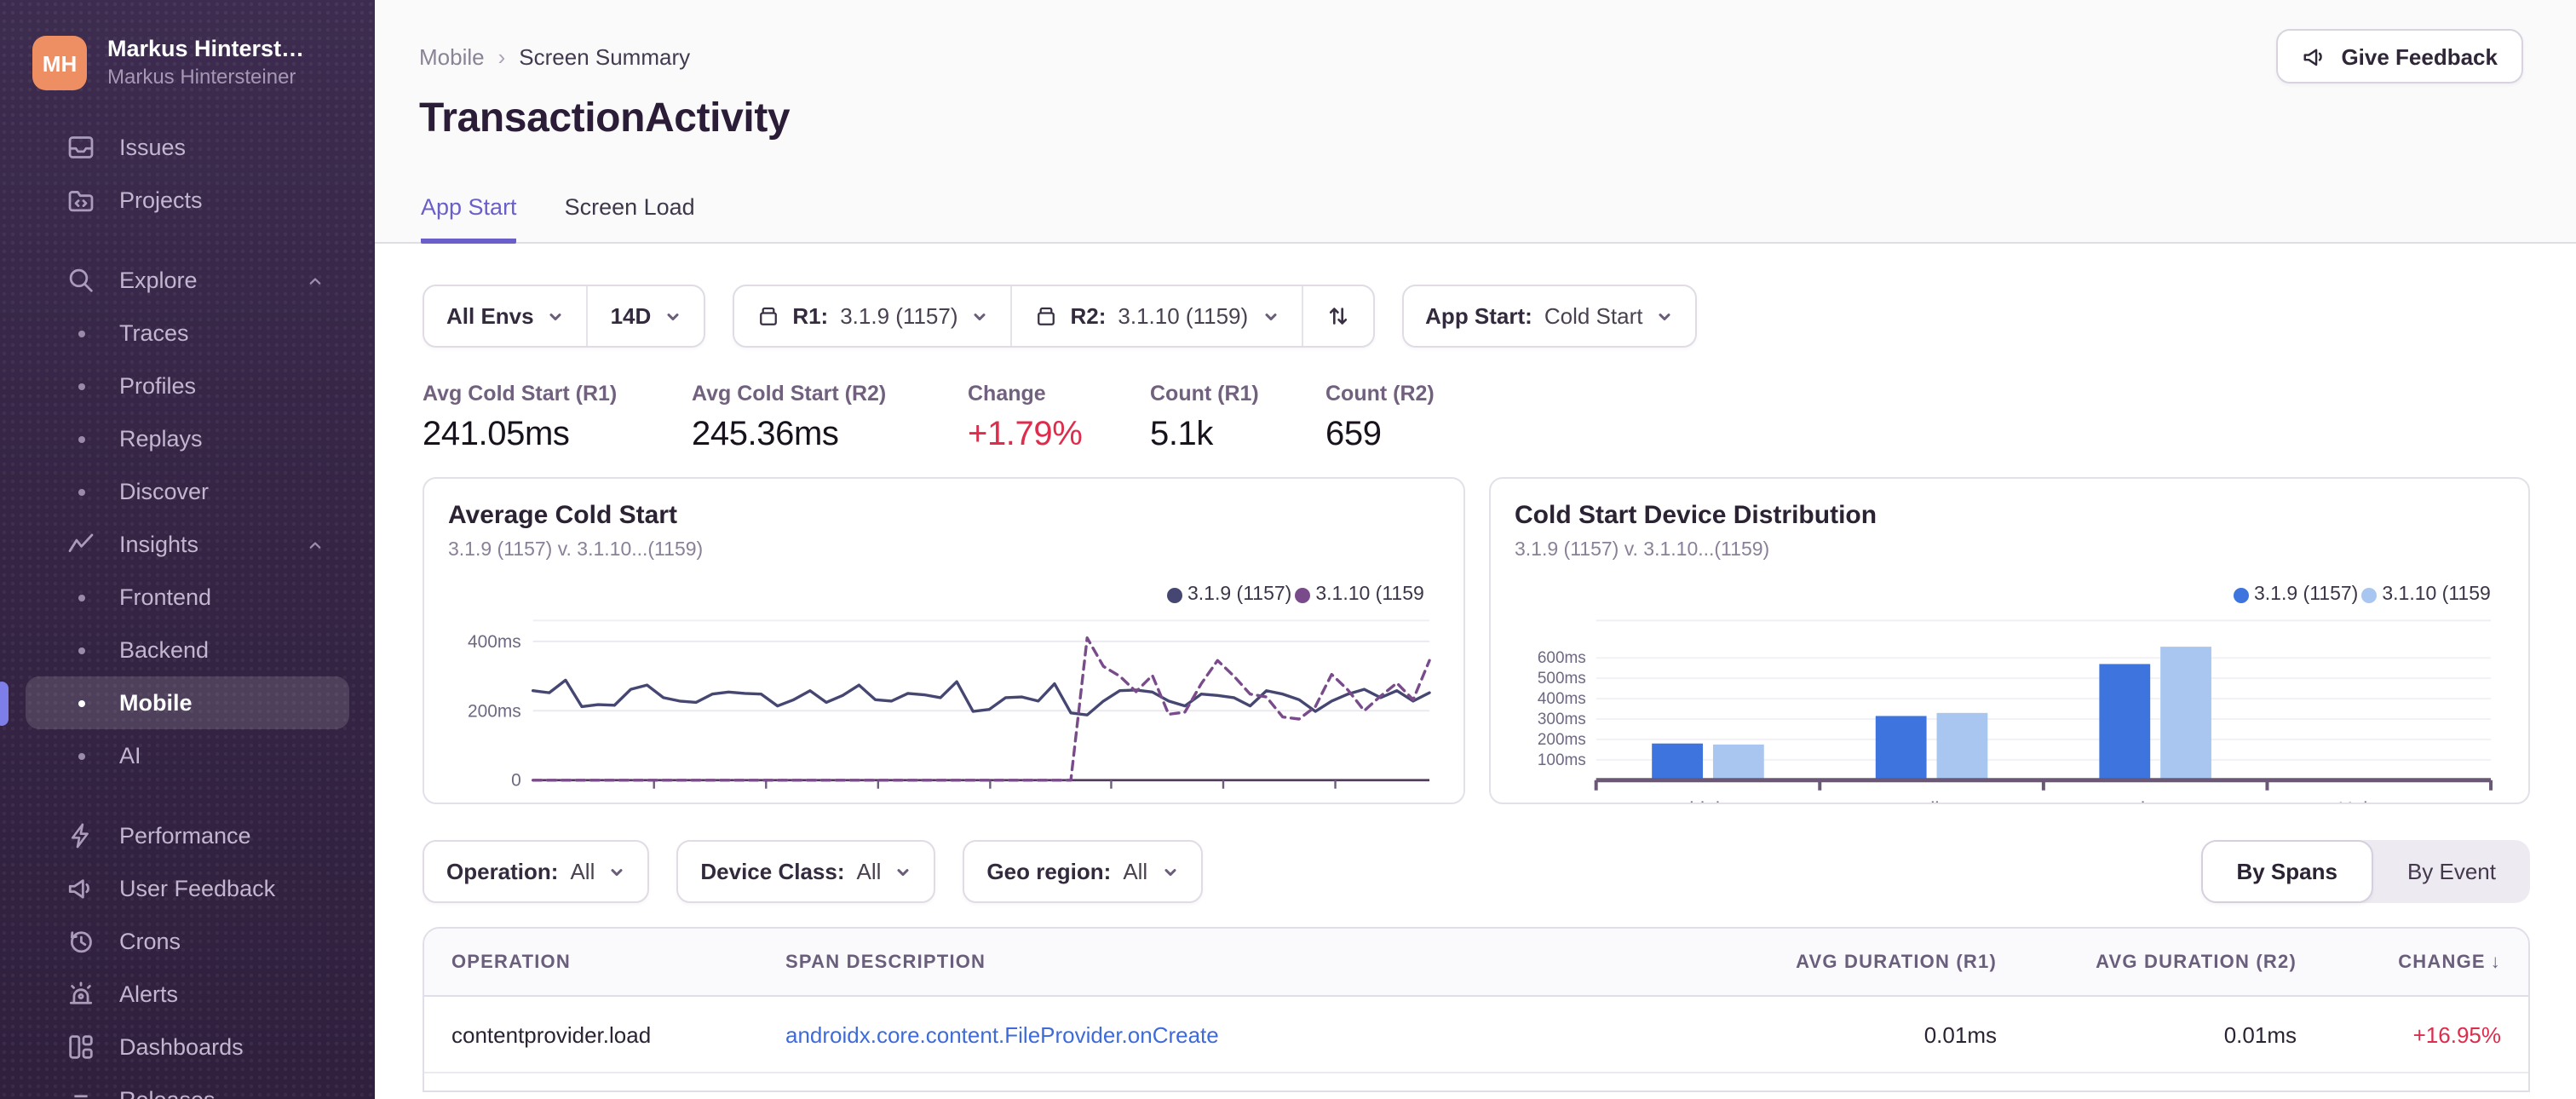  What do you see at coordinates (1708, 801) in the screenshot?
I see `svg-text: high` at bounding box center [1708, 801].